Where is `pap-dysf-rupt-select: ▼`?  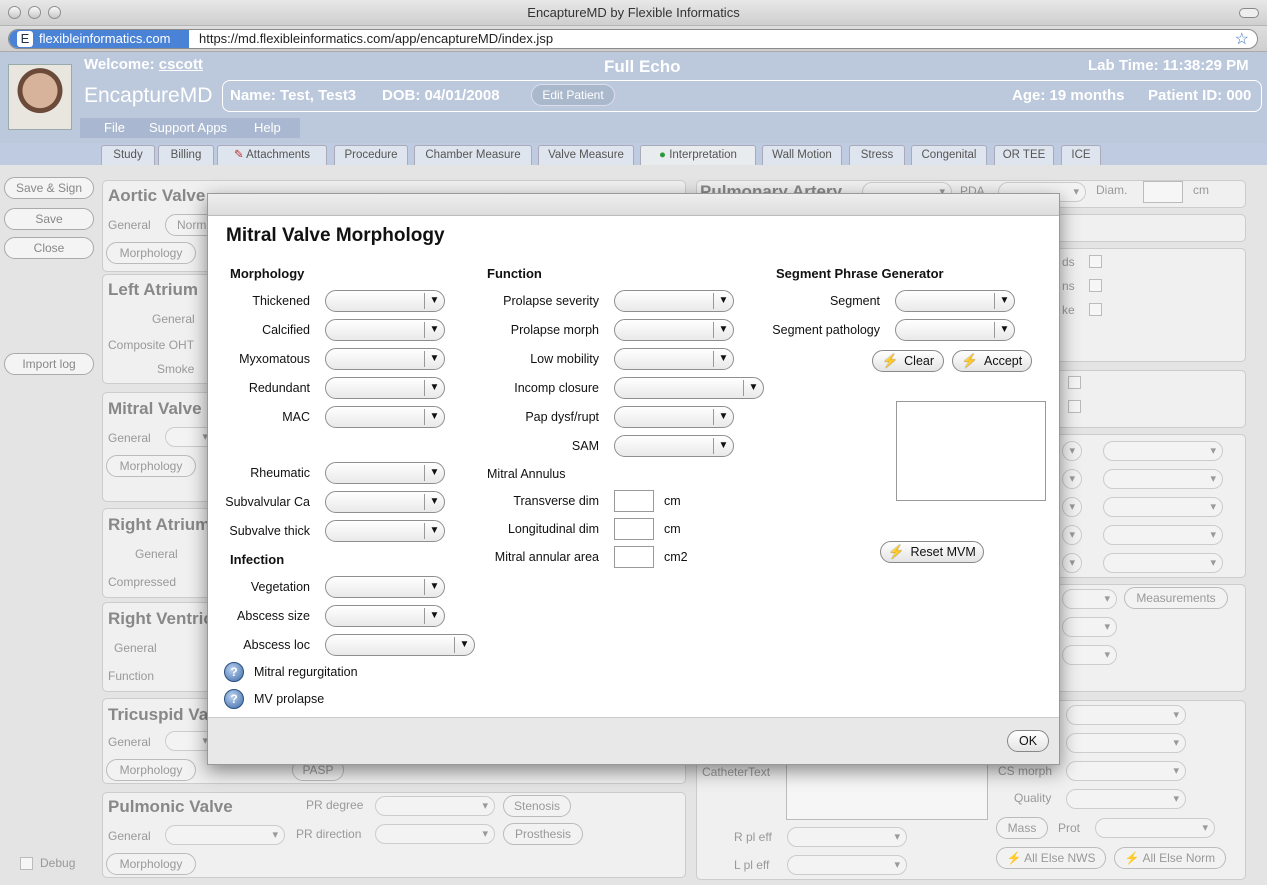 pap-dysf-rupt-select: ▼ is located at coordinates (674, 417).